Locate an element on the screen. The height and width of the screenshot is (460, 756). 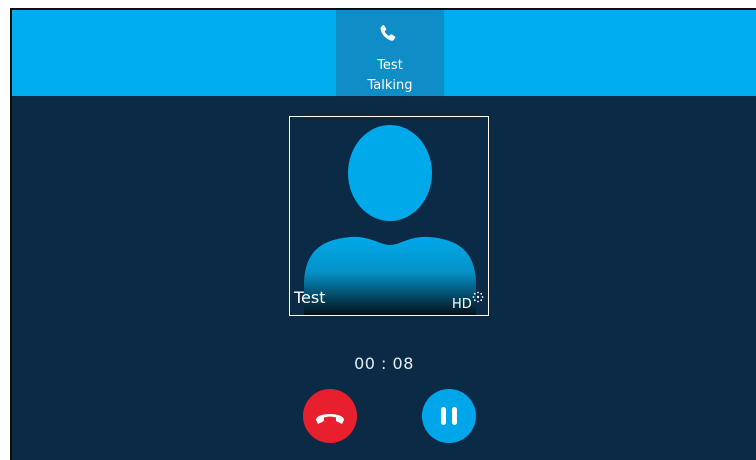
end-call-button is located at coordinates (330, 416).